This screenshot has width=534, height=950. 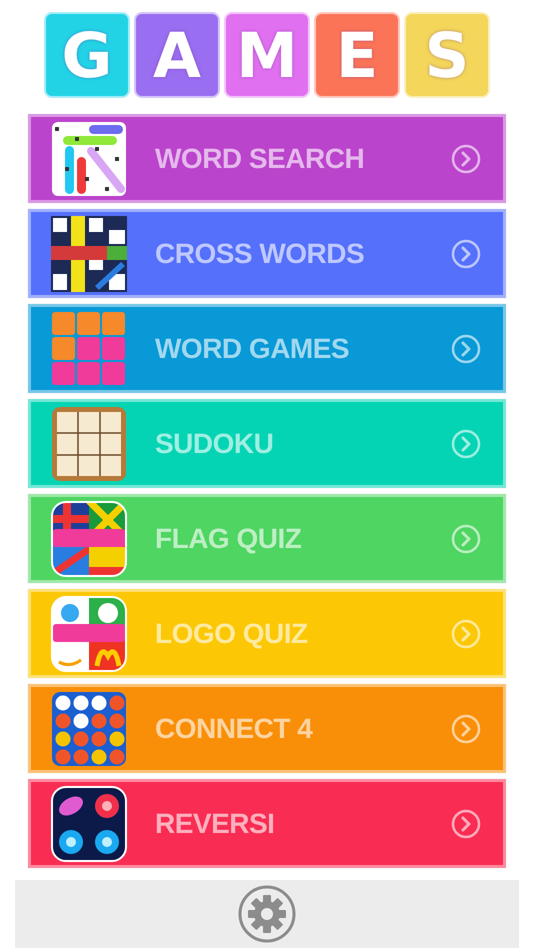 I want to click on game-row: WORD GAMES, so click(x=267, y=348).